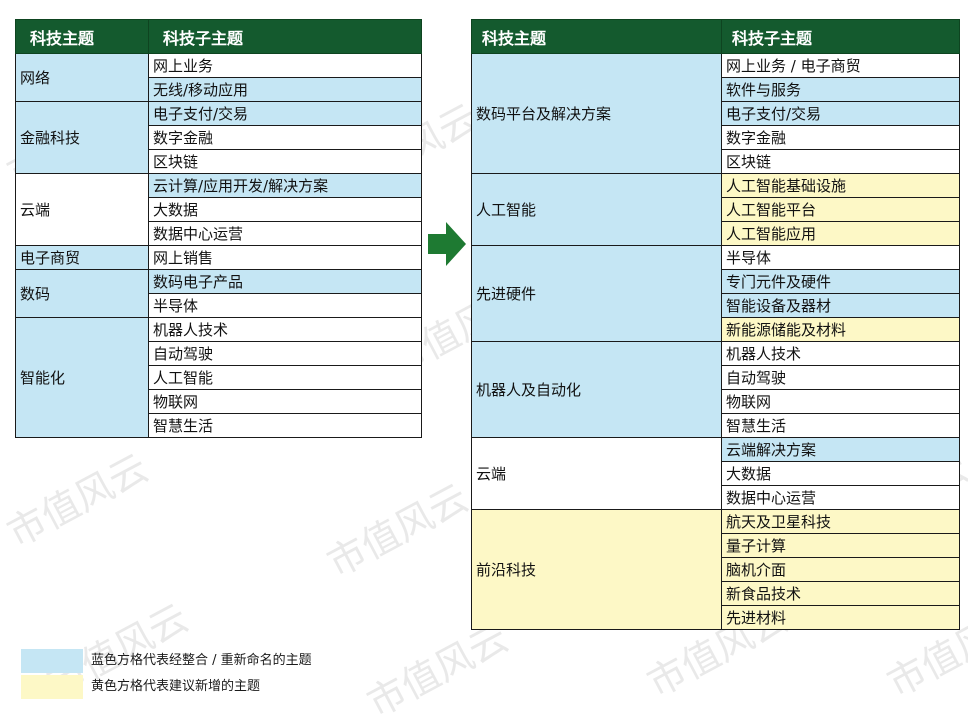 The width and height of the screenshot is (968, 727). I want to click on right-table-row: 人工智能 人工智能基础设施, so click(715, 209).